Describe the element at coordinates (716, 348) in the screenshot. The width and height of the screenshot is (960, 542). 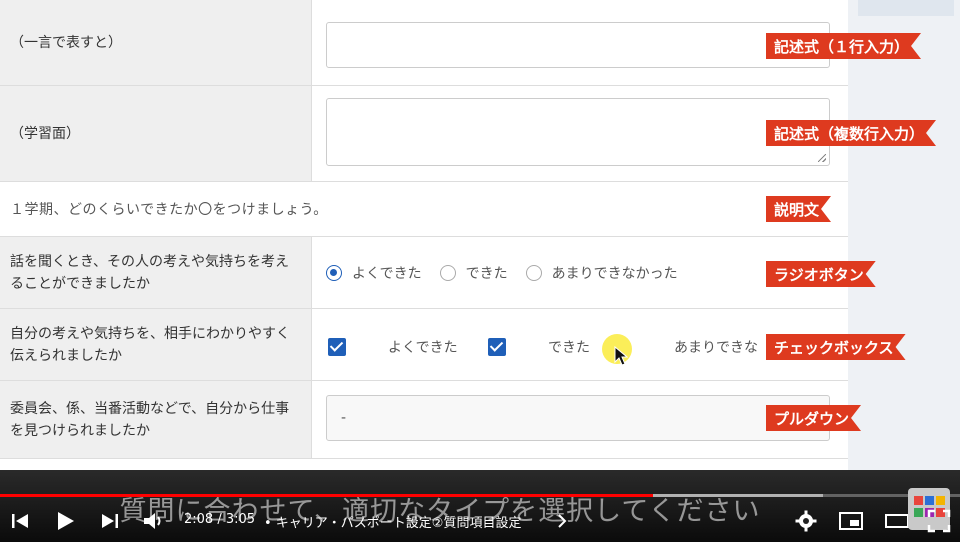
I see `checkbox-label: あまりできな` at that location.